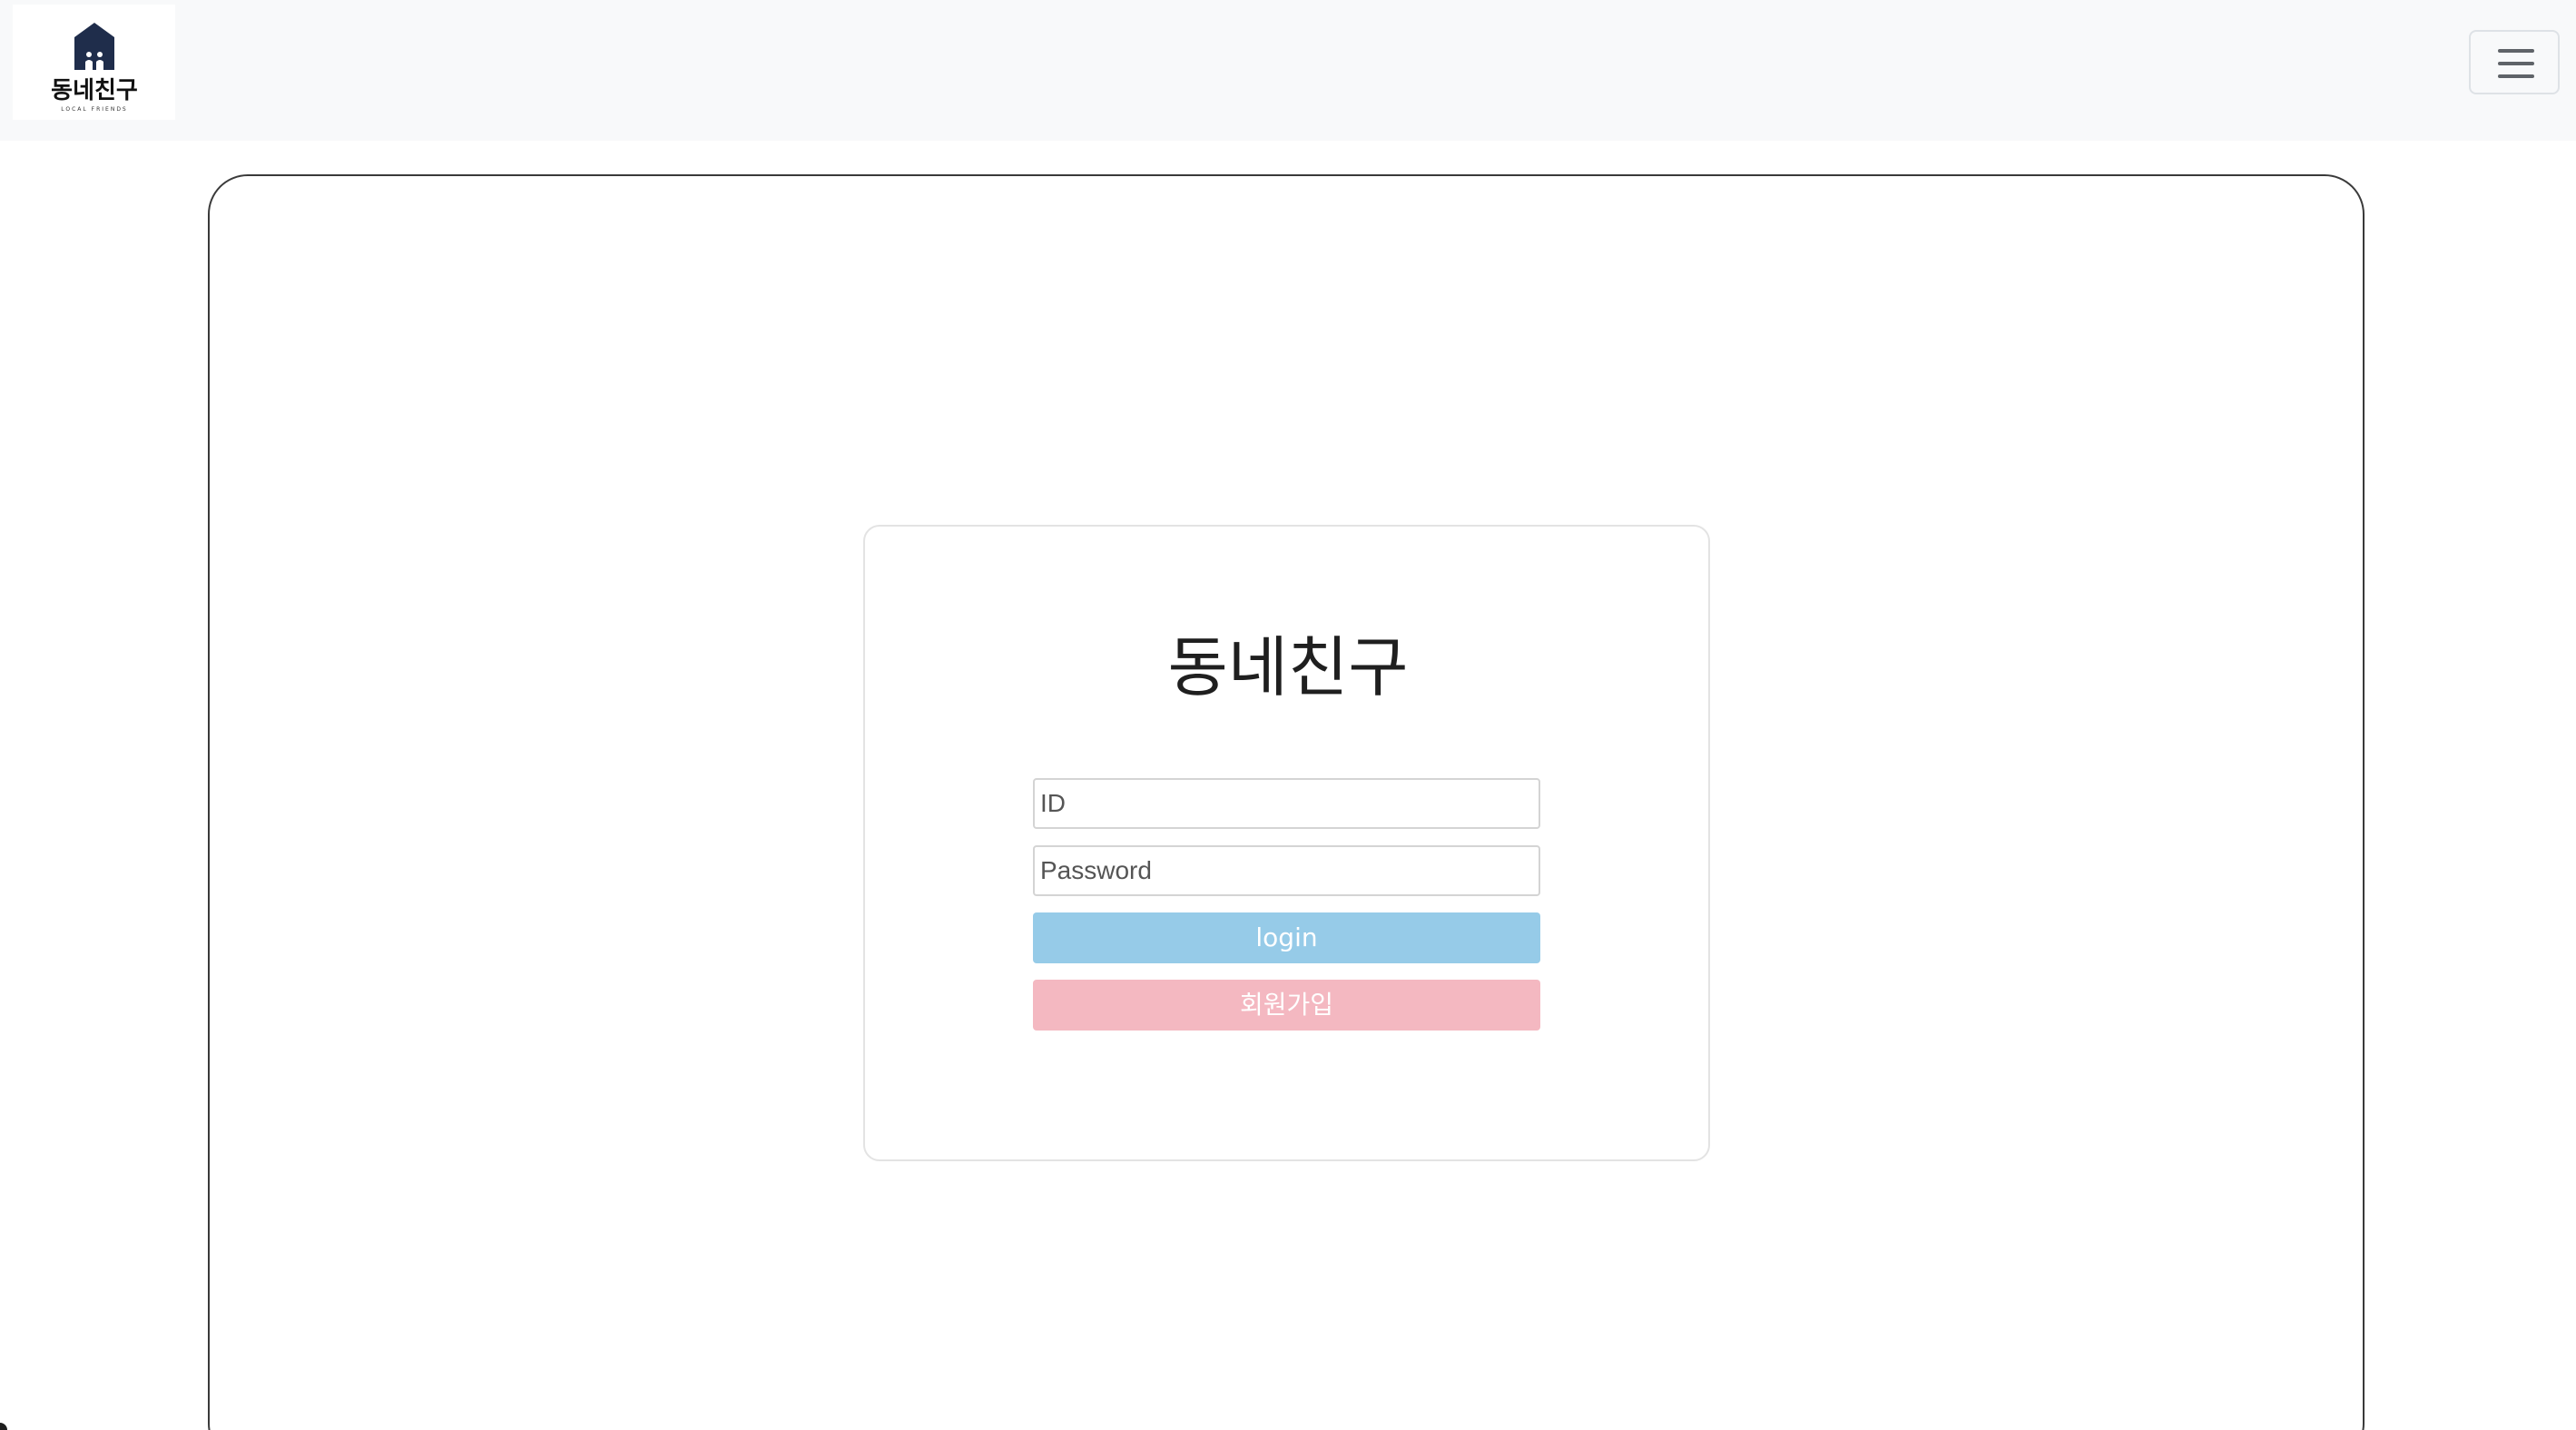 The image size is (2576, 1430). Describe the element at coordinates (1286, 870) in the screenshot. I see `password-input` at that location.